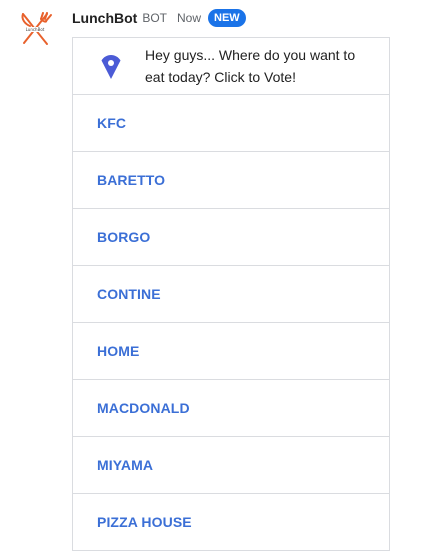 Image resolution: width=435 pixels, height=560 pixels. I want to click on svg-text: LunchBot, so click(35, 29).